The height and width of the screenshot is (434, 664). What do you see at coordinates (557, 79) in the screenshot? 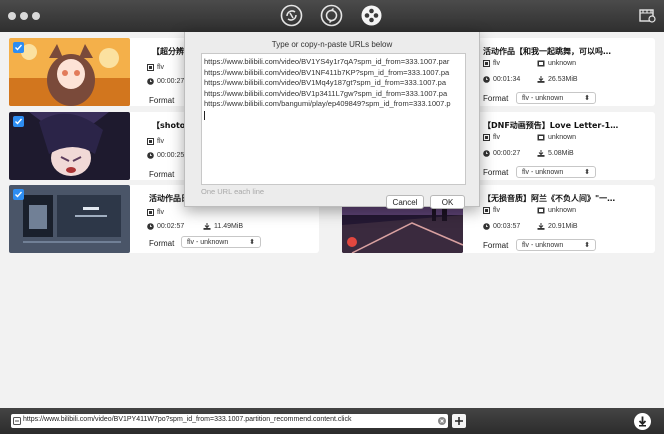
I see `size-meta: 26.53MiB` at bounding box center [557, 79].